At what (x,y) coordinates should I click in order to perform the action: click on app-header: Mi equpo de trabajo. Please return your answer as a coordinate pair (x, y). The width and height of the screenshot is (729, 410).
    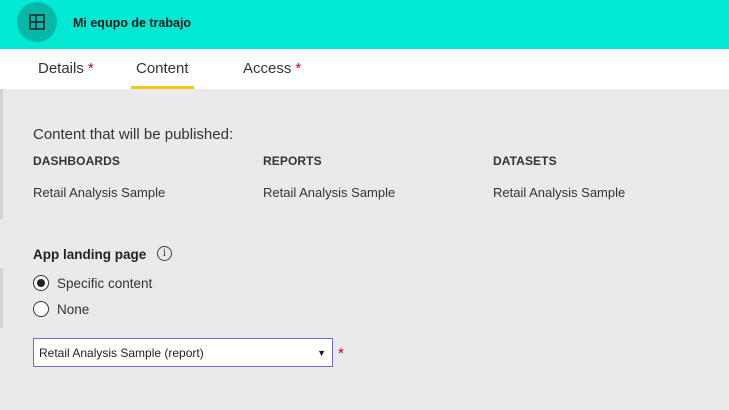
    Looking at the image, I should click on (364, 24).